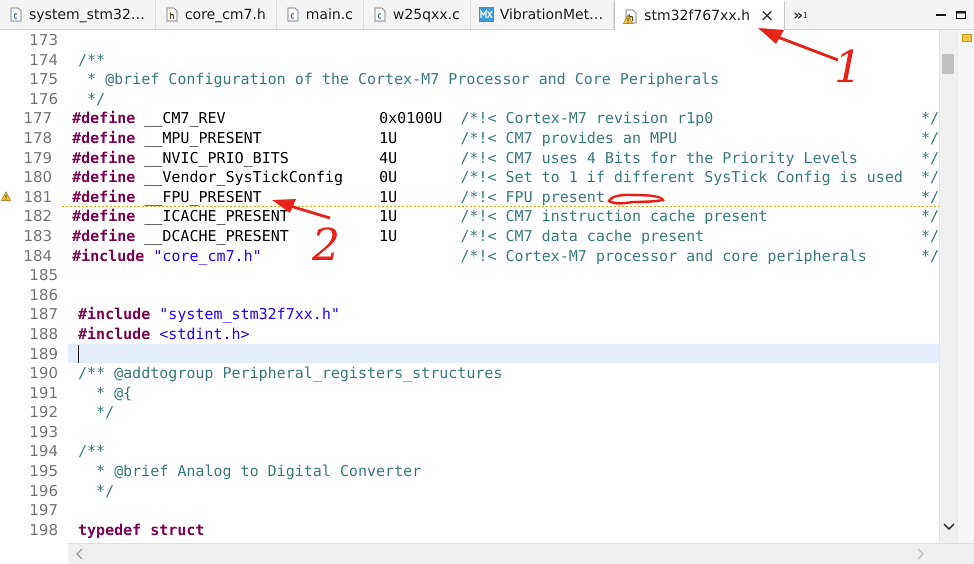  Describe the element at coordinates (486, 14) in the screenshot. I see `cube-mx-icon` at that location.